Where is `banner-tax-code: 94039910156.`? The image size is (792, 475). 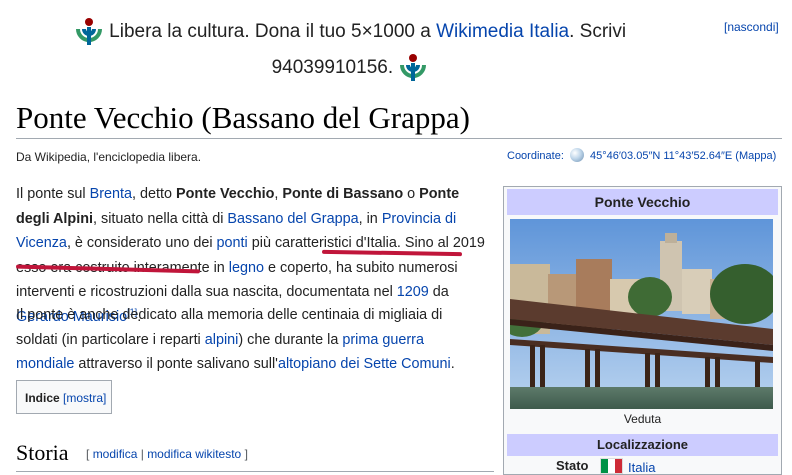 banner-tax-code: 94039910156. is located at coordinates (332, 67).